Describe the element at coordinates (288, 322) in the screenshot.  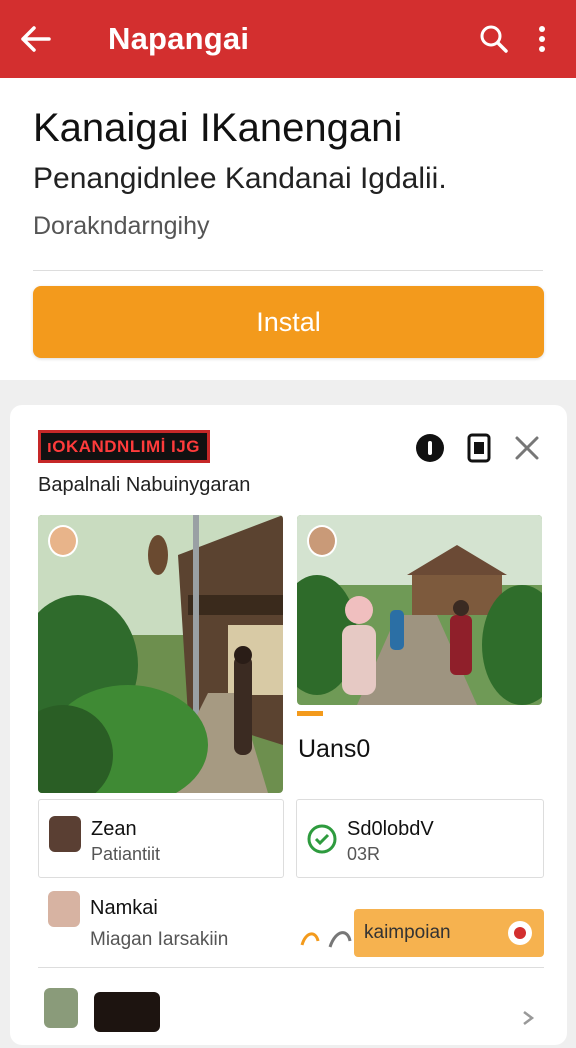
I see `install-button: Instal` at that location.